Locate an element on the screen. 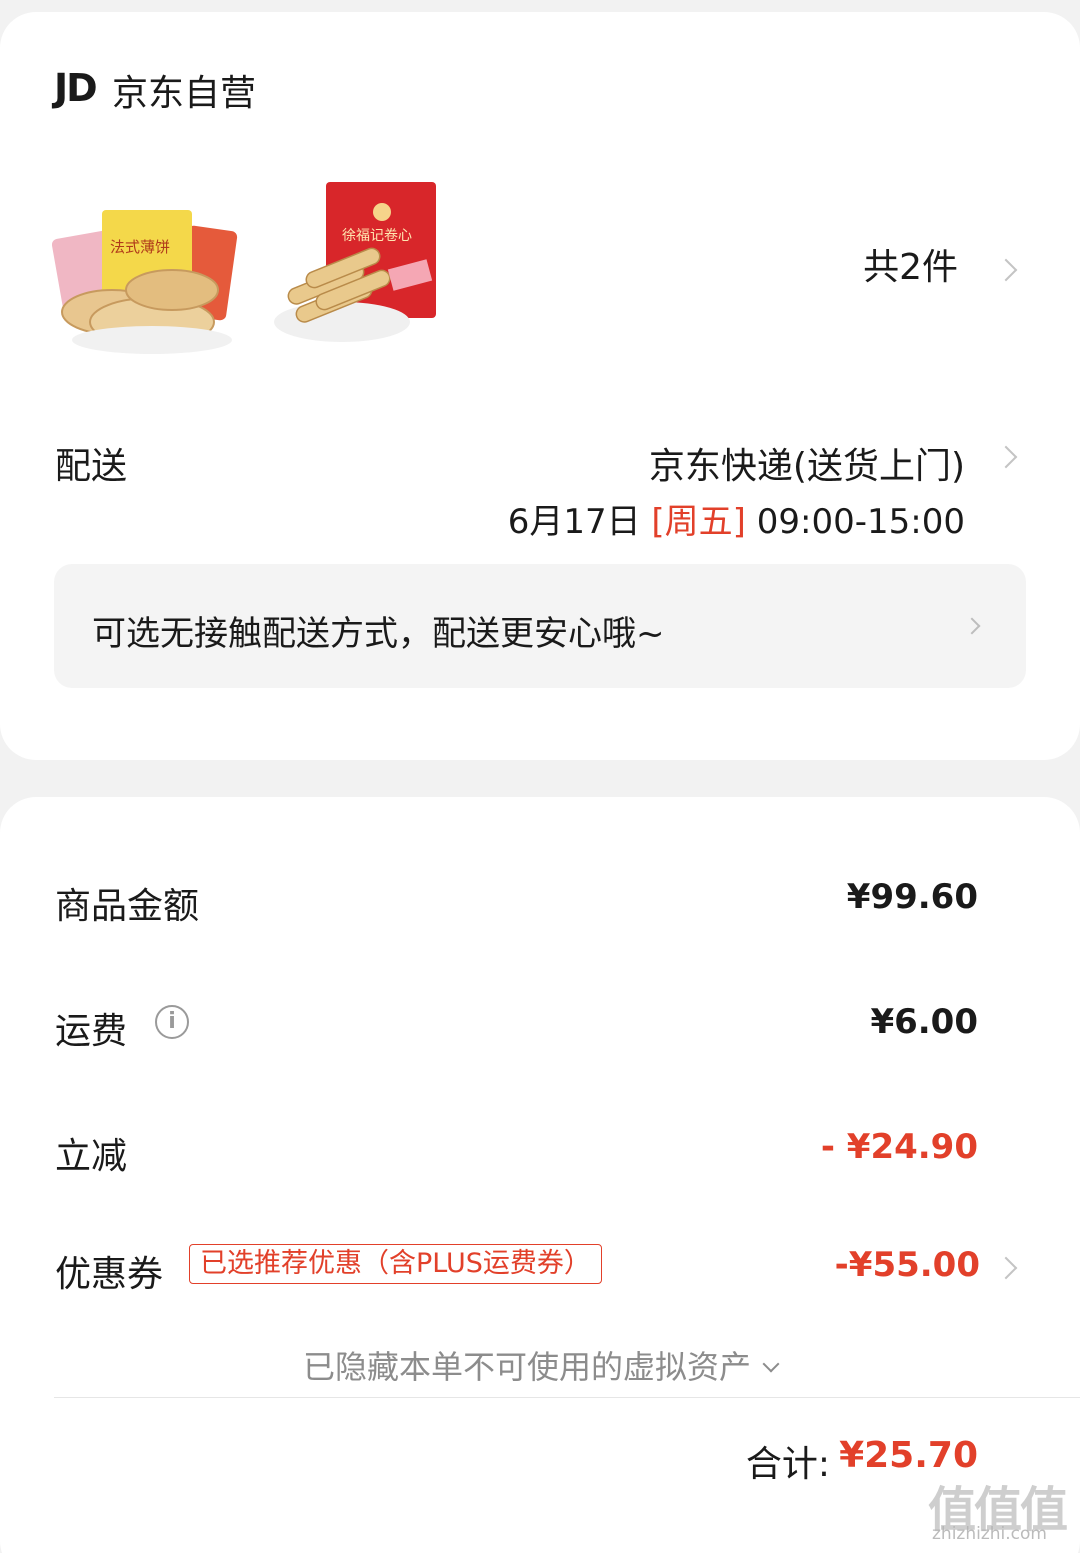  goods-amount-label: 商品金额 is located at coordinates (127, 906).